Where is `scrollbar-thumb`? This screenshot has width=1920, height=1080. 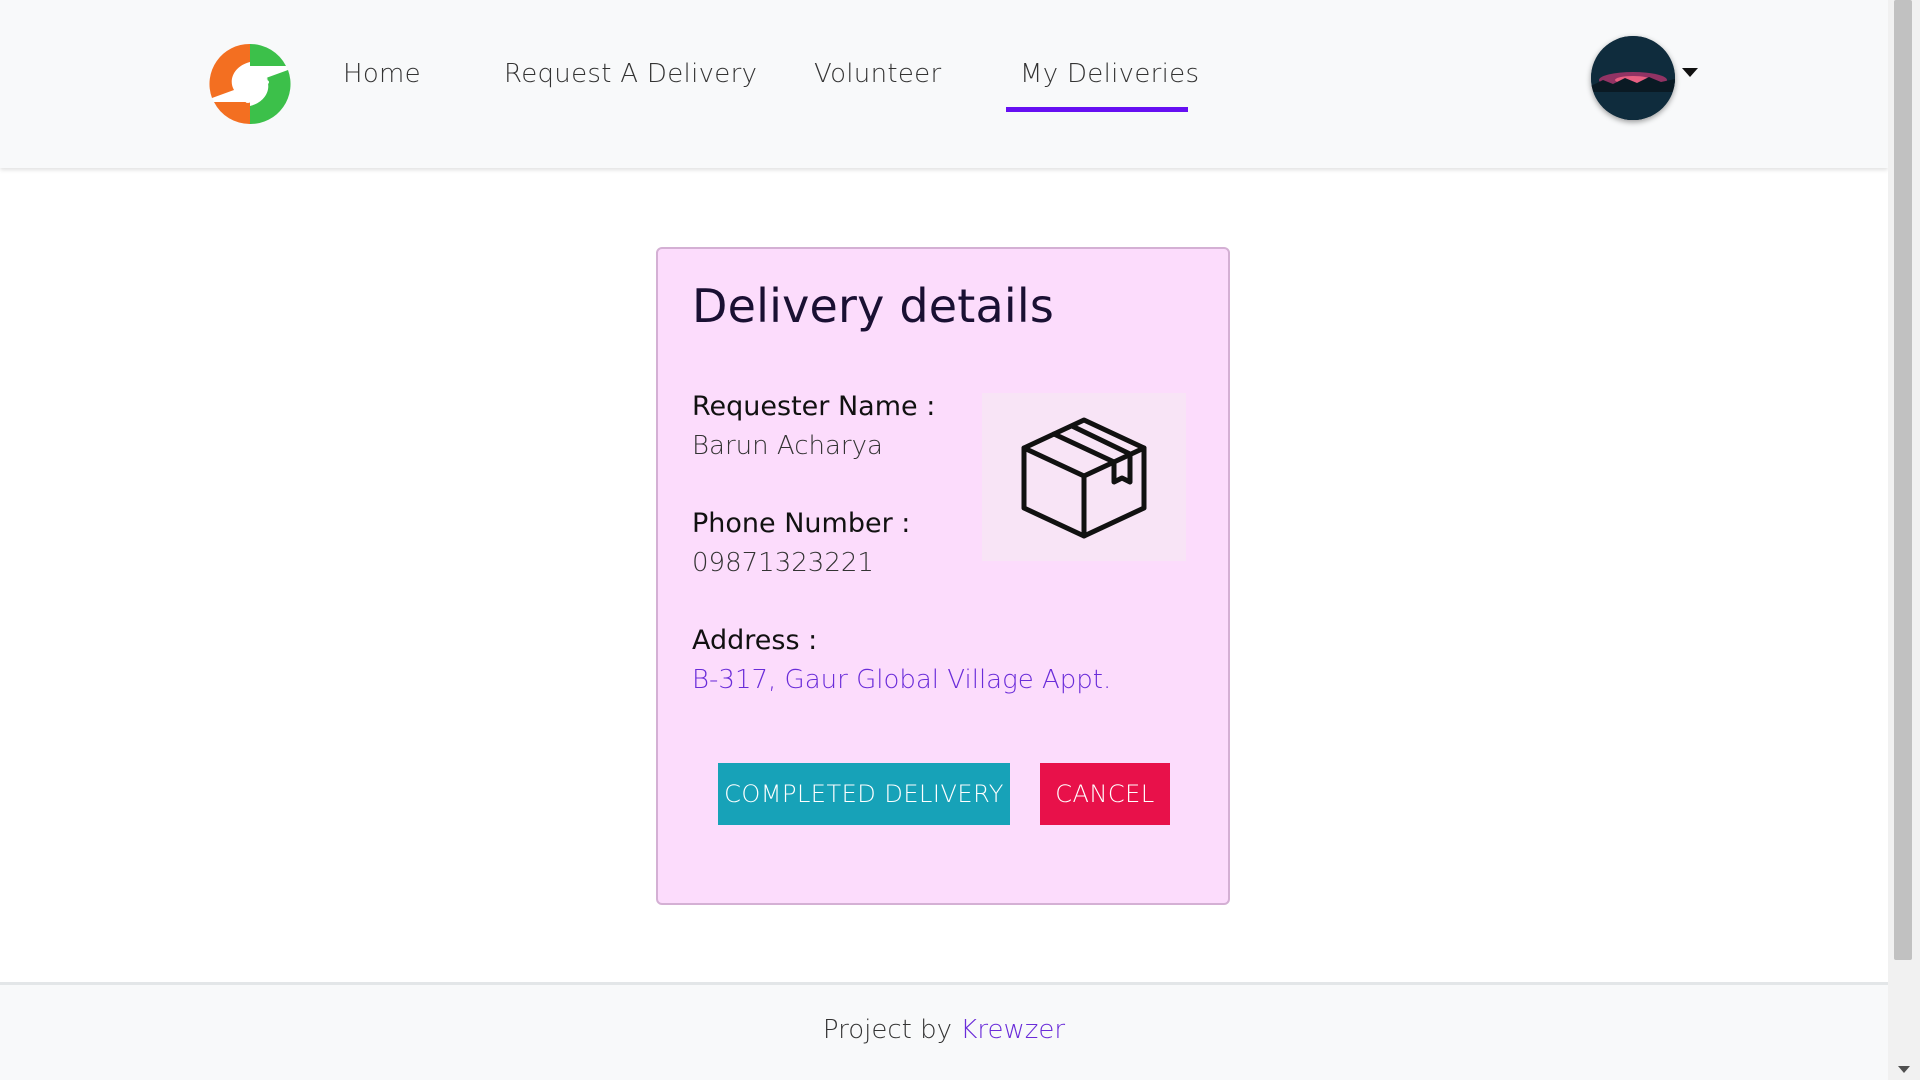
scrollbar-thumb is located at coordinates (1903, 480).